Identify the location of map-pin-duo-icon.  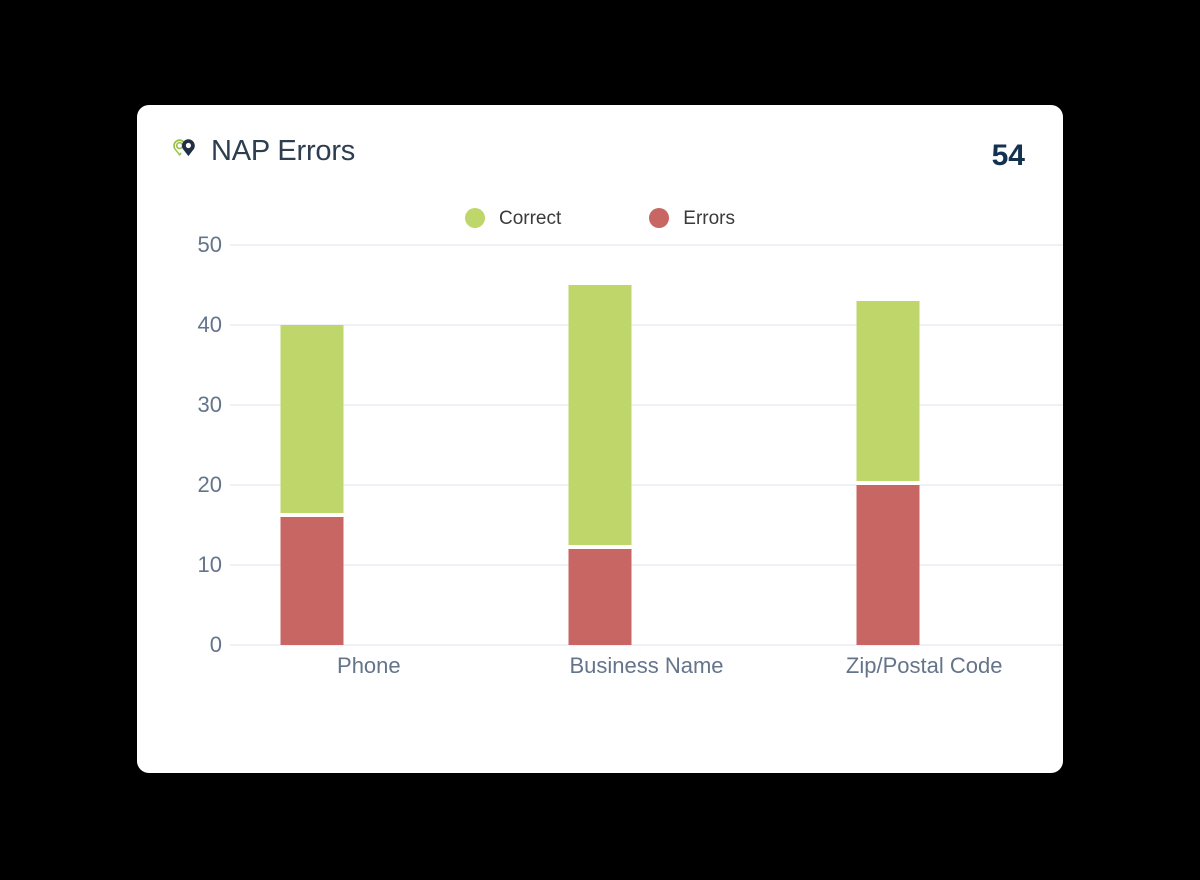
(184, 151).